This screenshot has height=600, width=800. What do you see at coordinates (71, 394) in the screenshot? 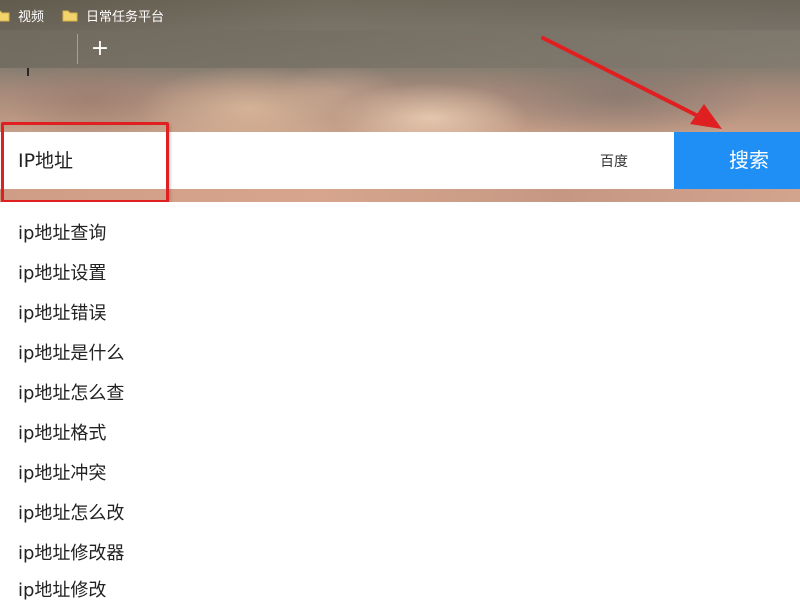
I see `suggestion-item: ip地址怎么查` at bounding box center [71, 394].